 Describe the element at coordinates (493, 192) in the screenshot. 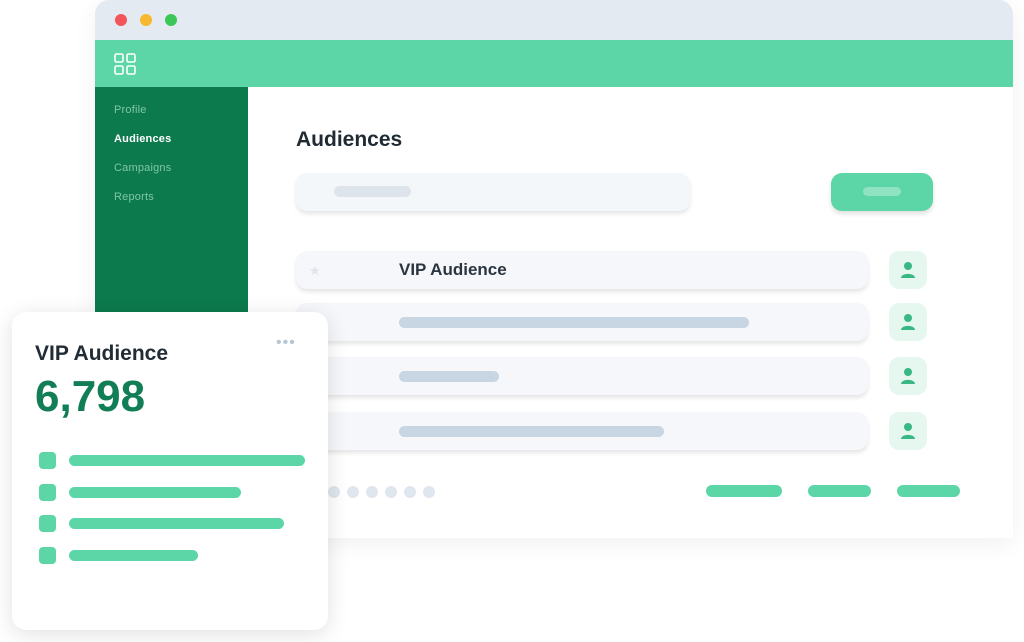

I see `search-input` at that location.